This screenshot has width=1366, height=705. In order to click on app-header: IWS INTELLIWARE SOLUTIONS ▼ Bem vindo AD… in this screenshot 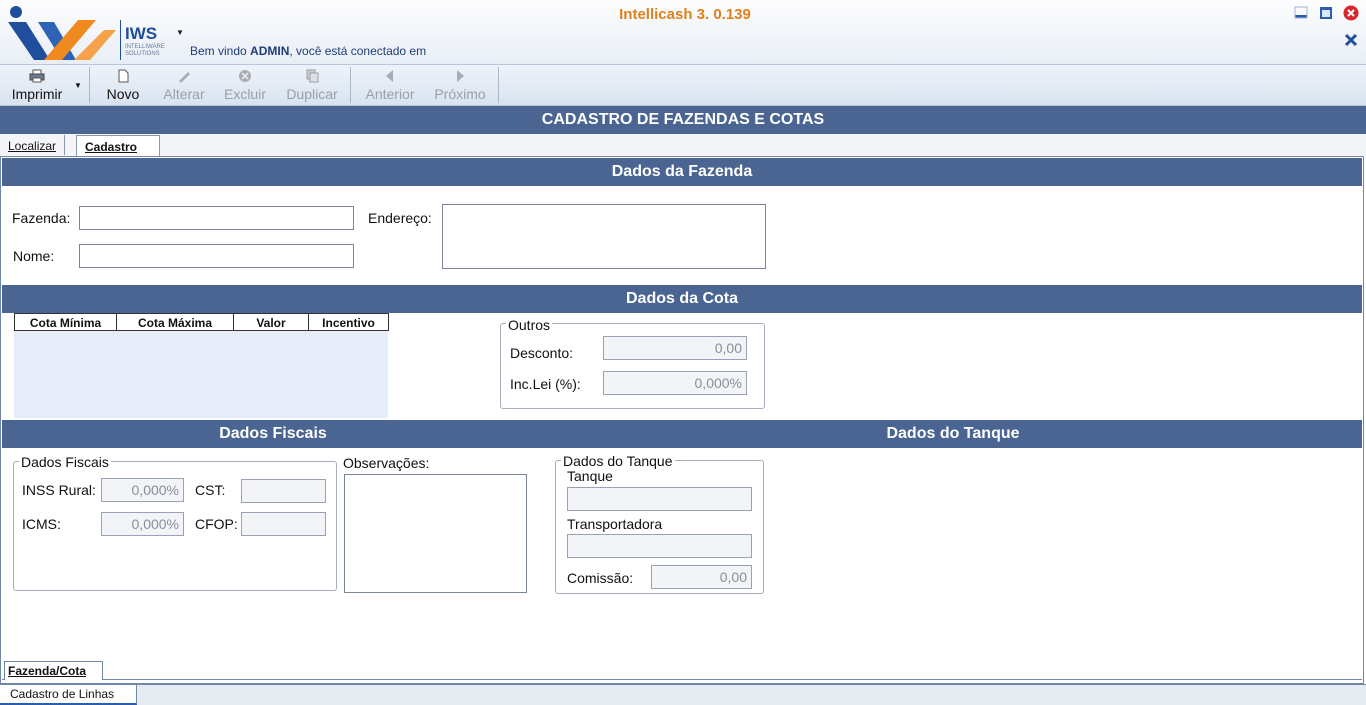, I will do `click(683, 32)`.